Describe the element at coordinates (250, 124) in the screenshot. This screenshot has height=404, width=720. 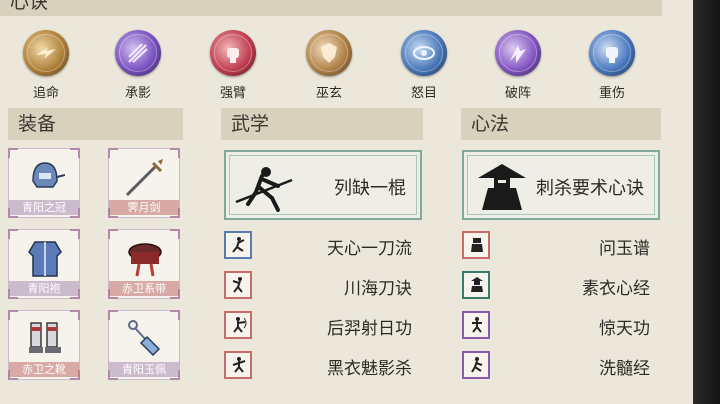
I see `section-title: 武学` at that location.